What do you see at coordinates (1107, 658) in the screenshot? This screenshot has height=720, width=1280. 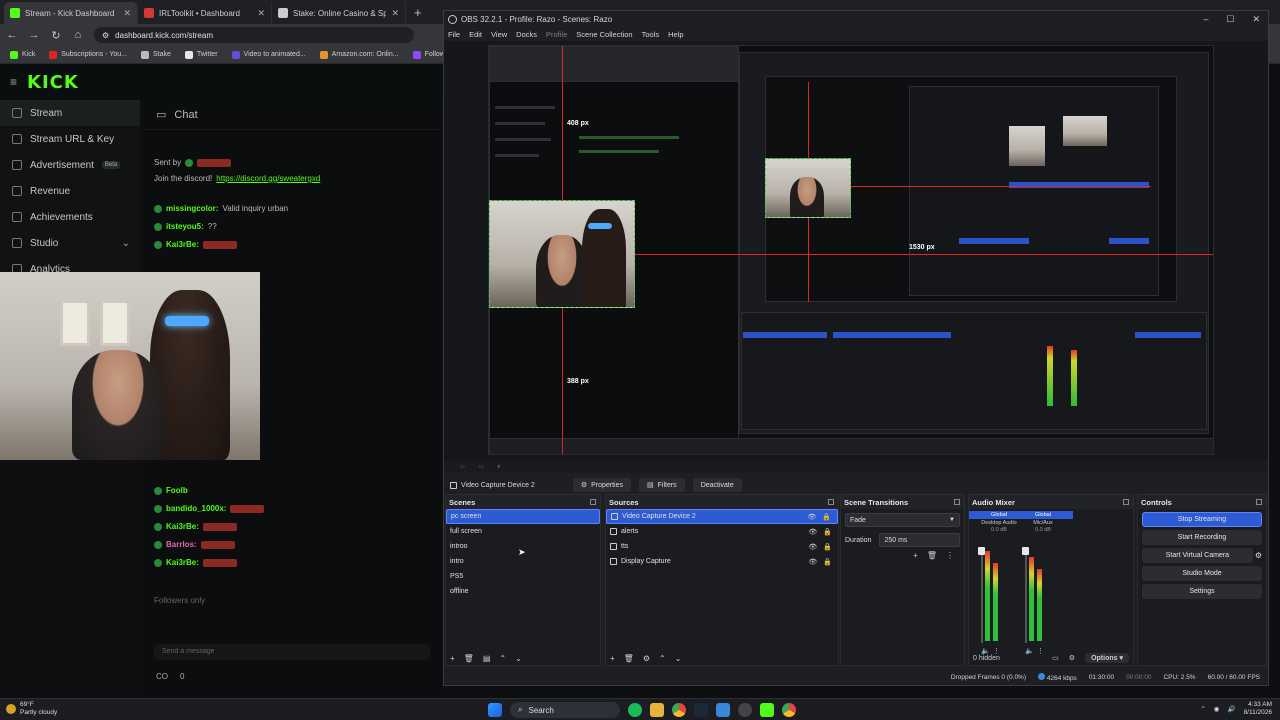 I see `options-button: Options ▾` at bounding box center [1107, 658].